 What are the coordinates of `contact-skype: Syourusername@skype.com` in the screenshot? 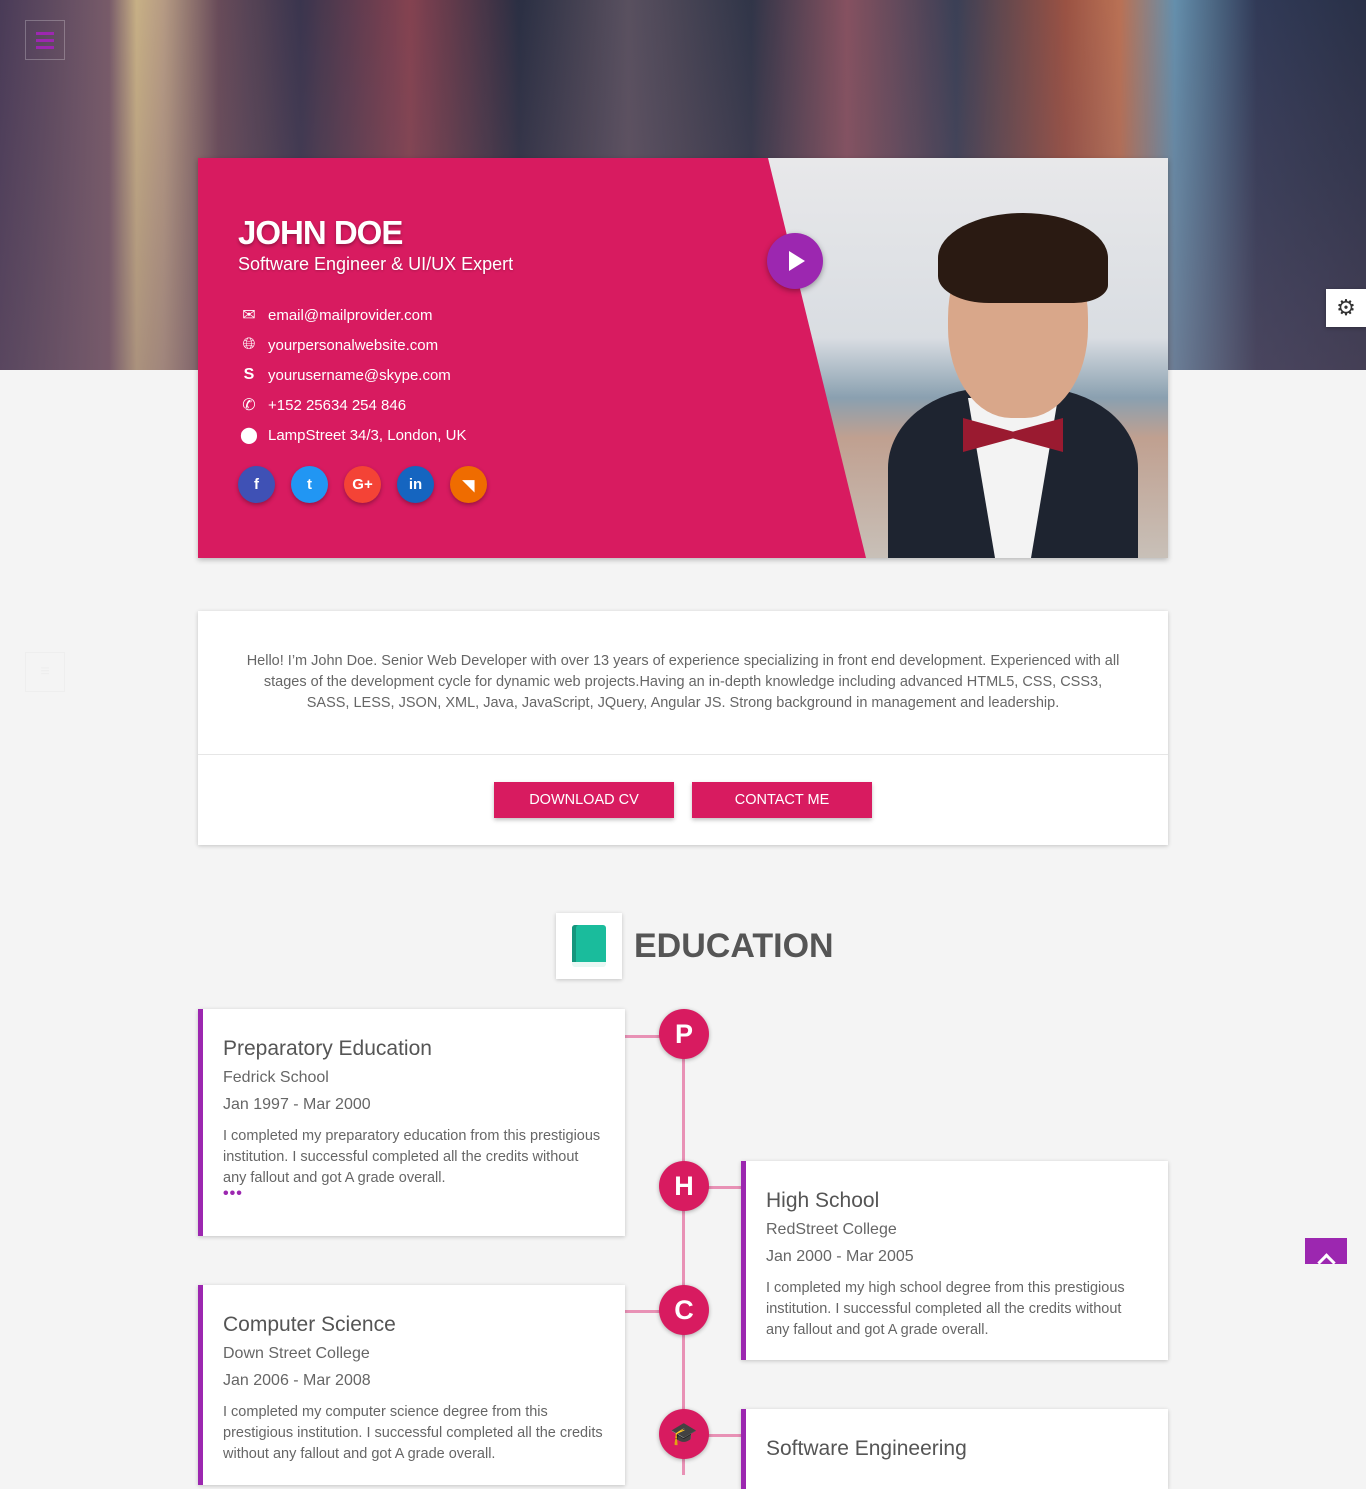 It's located at (352, 375).